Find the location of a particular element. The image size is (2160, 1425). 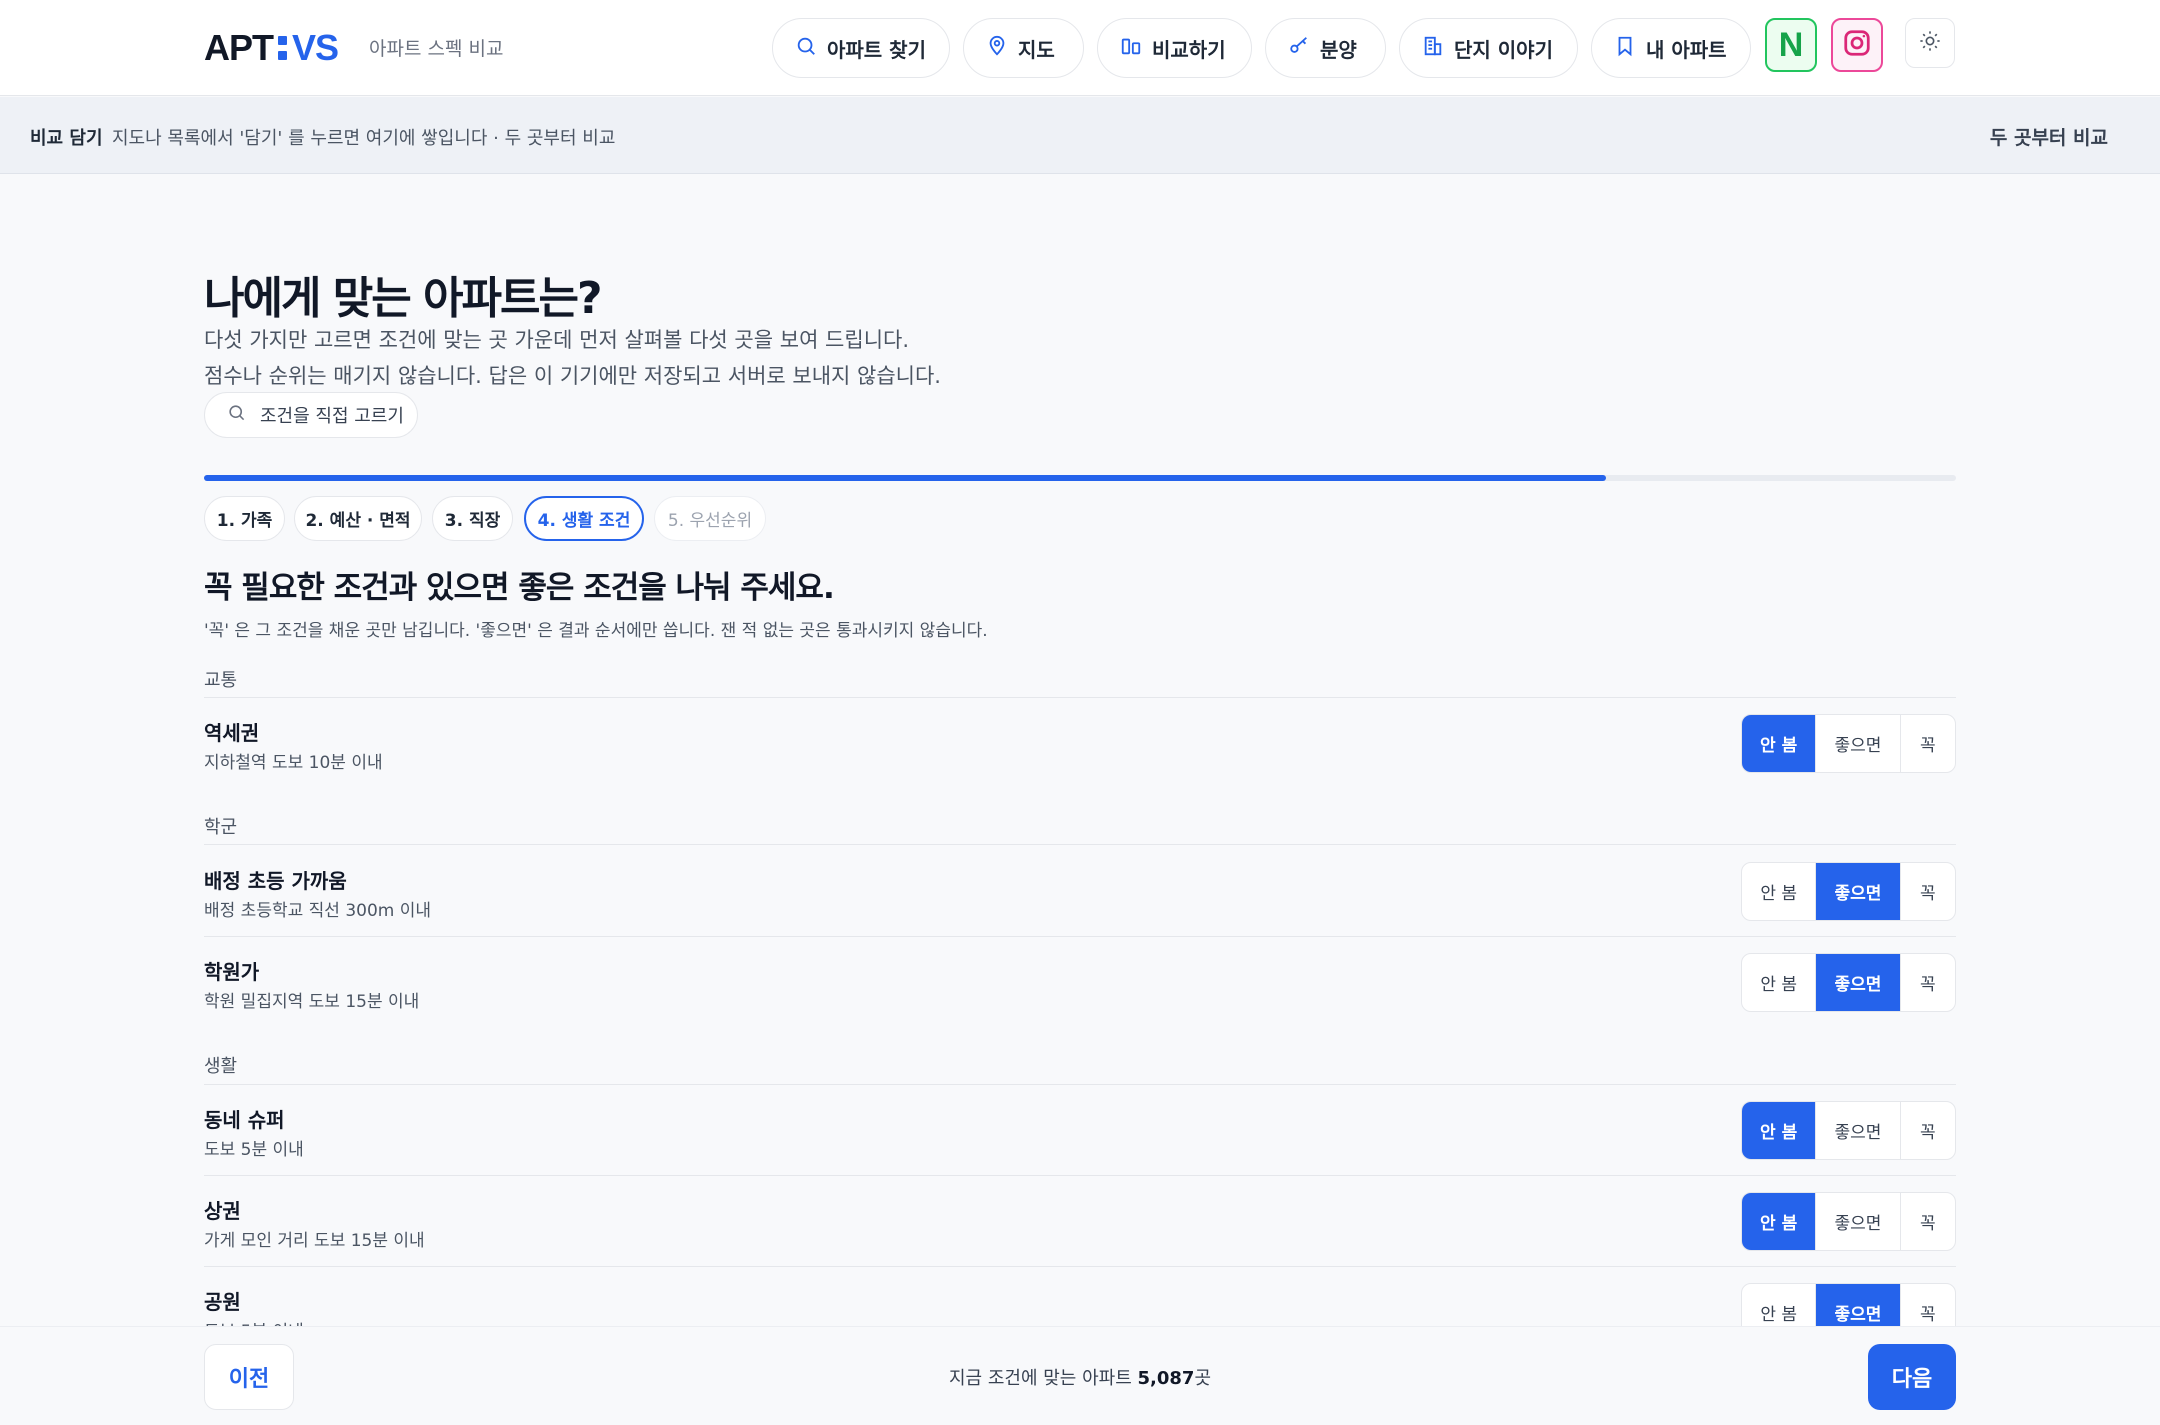

preference-toggle-shopping: 안 봄 좋으면 꼭 is located at coordinates (1848, 1221).